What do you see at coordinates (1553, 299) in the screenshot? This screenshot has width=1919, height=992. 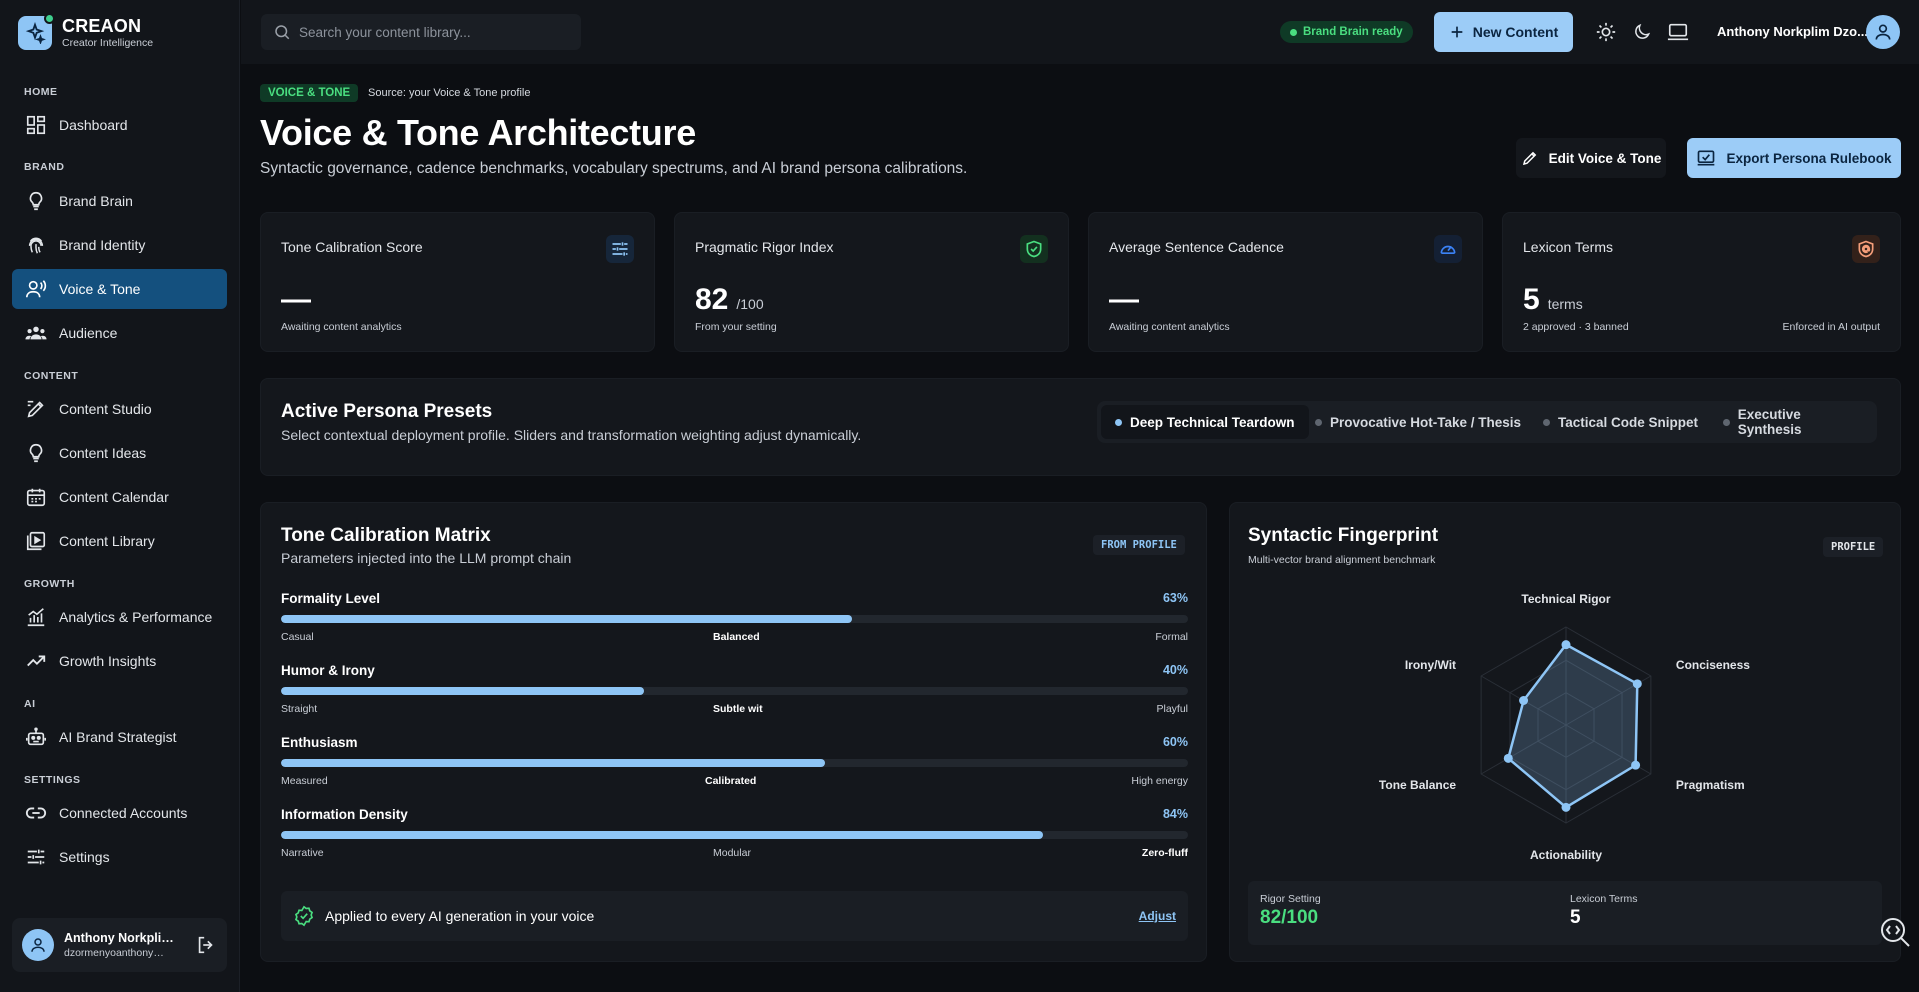 I see `stat-value: 5 terms` at bounding box center [1553, 299].